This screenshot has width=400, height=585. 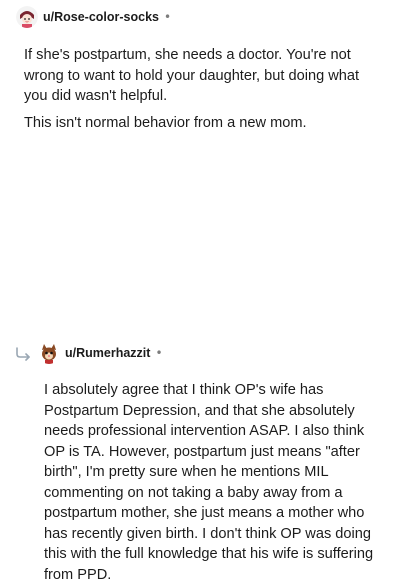 What do you see at coordinates (107, 353) in the screenshot?
I see `username-link: u/Rumerhazzit` at bounding box center [107, 353].